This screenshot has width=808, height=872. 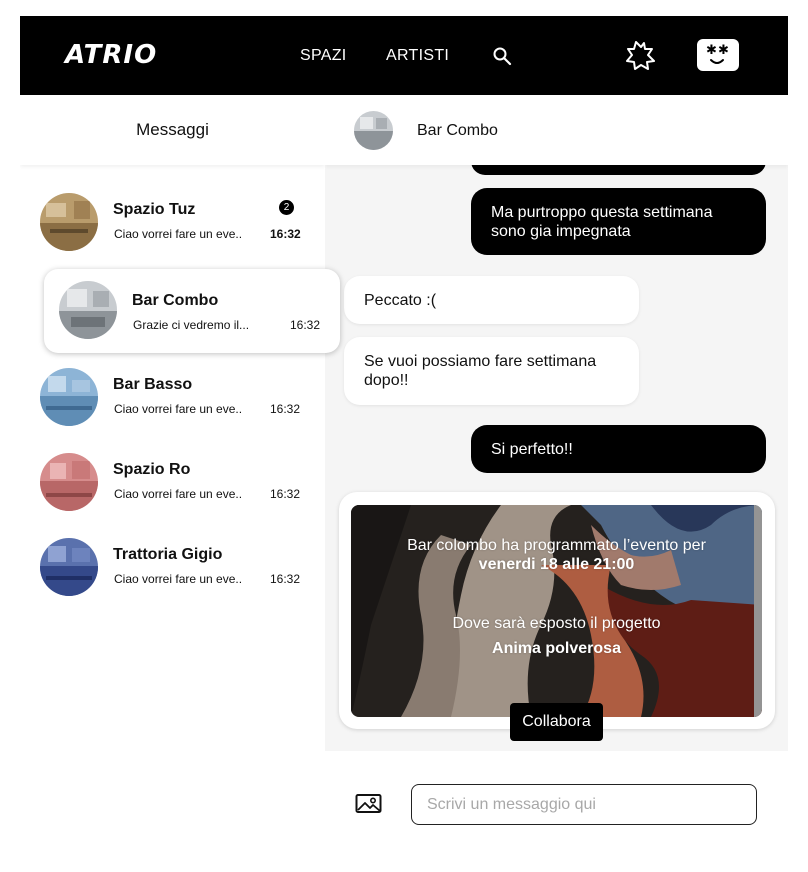 What do you see at coordinates (168, 554) in the screenshot?
I see `conversation-name: Trattoria Gigio` at bounding box center [168, 554].